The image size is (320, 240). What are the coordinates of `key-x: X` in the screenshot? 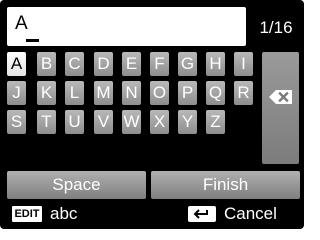 It's located at (159, 122).